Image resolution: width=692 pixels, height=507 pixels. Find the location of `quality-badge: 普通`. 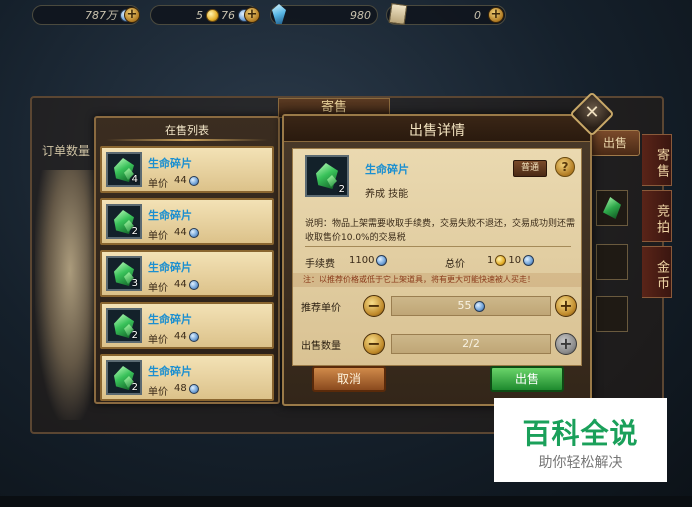

quality-badge: 普通 is located at coordinates (530, 168).